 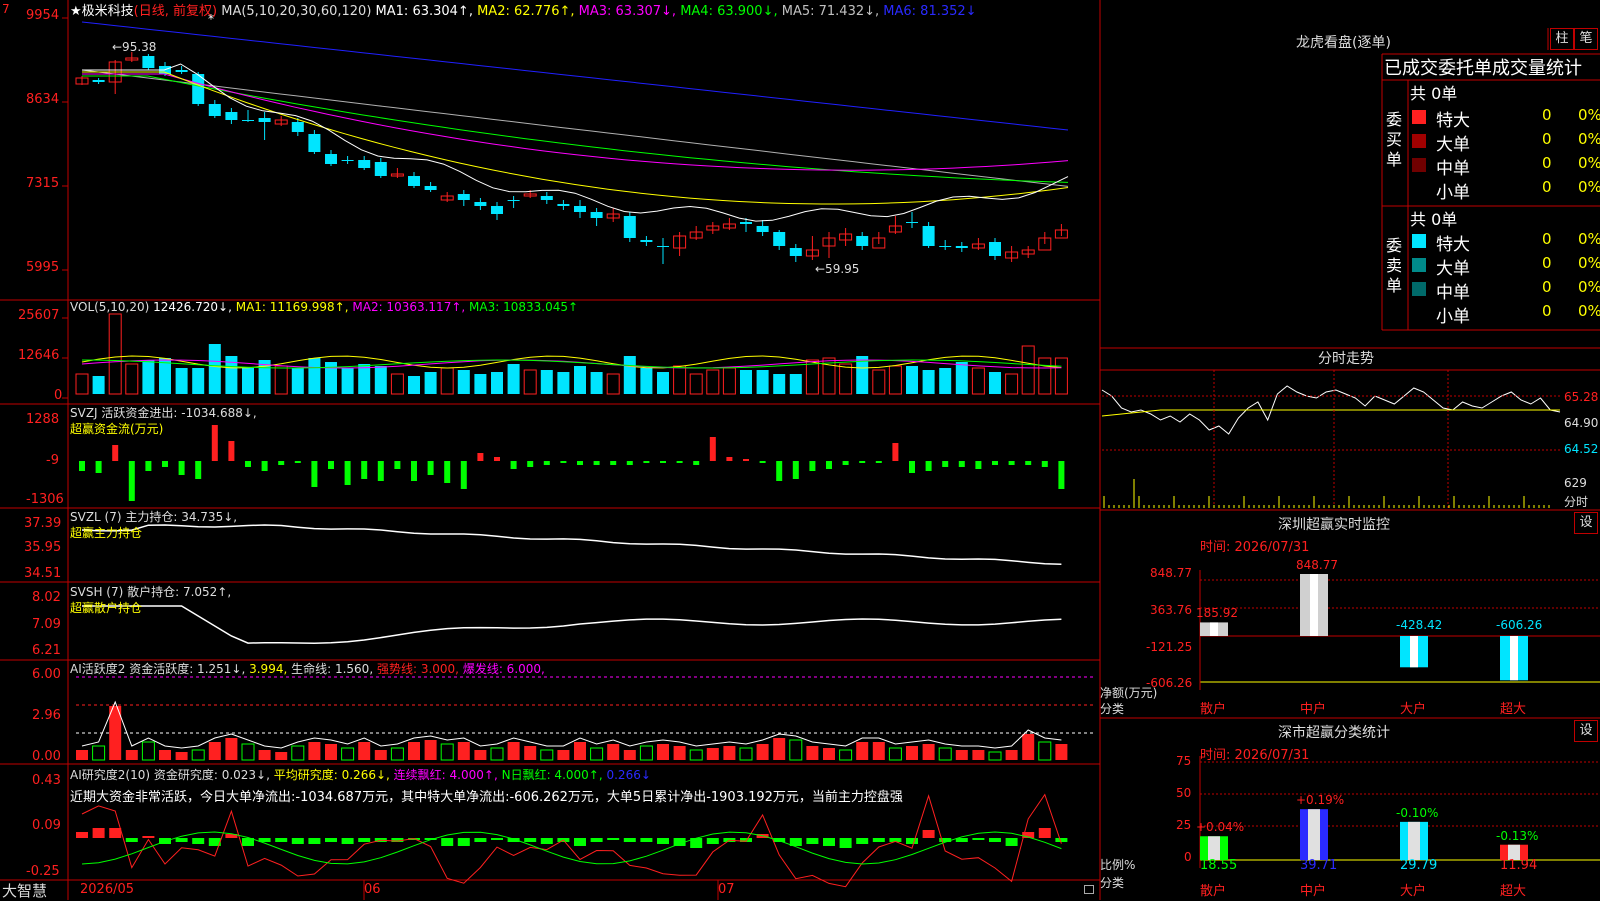 I want to click on chart-mode: (日线, 前复权), so click(x=175, y=11).